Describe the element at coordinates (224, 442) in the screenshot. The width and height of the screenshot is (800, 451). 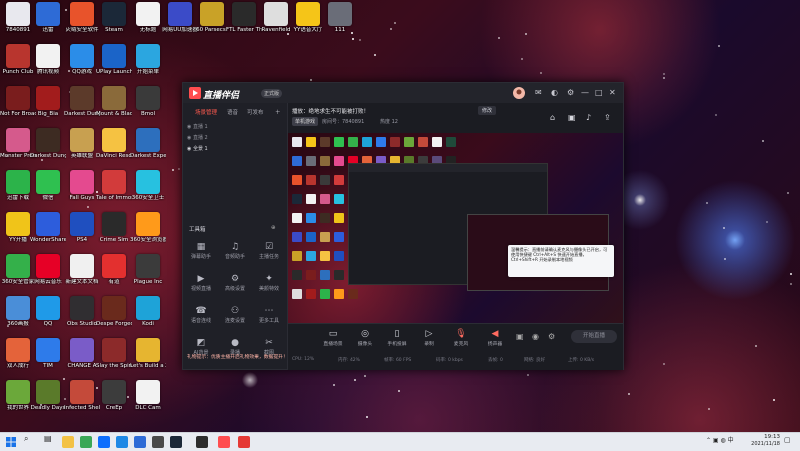
I see `live-companion-taskbar-icon` at that location.